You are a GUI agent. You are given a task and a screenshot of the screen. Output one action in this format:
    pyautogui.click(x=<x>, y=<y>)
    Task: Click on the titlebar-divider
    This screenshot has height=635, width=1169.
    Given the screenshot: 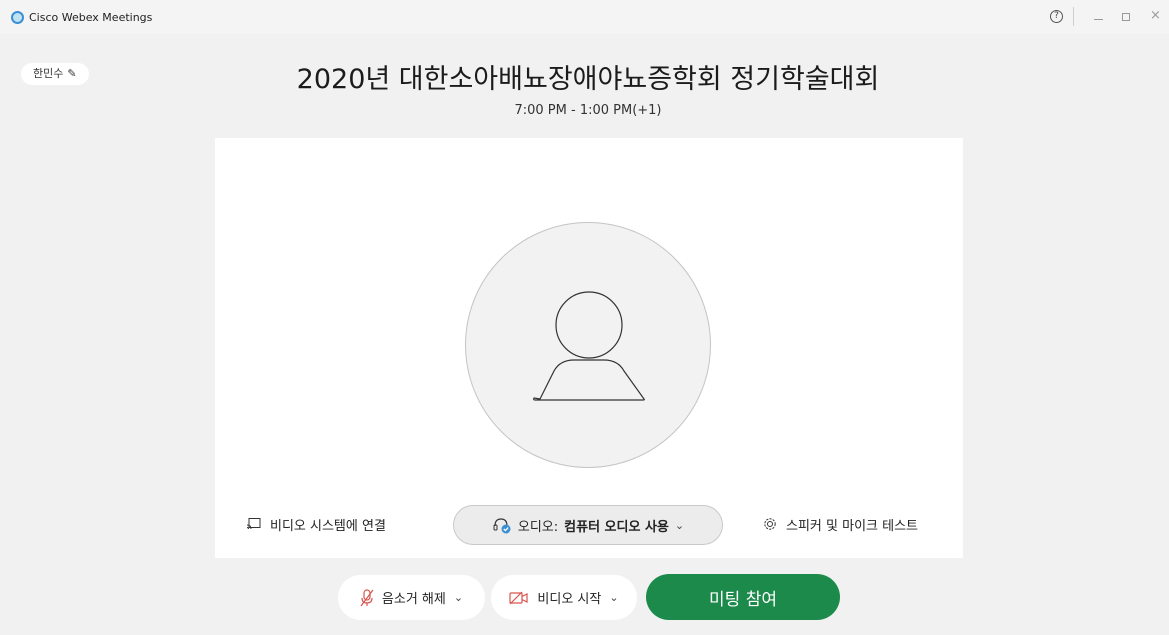 What is the action you would take?
    pyautogui.click(x=1073, y=16)
    